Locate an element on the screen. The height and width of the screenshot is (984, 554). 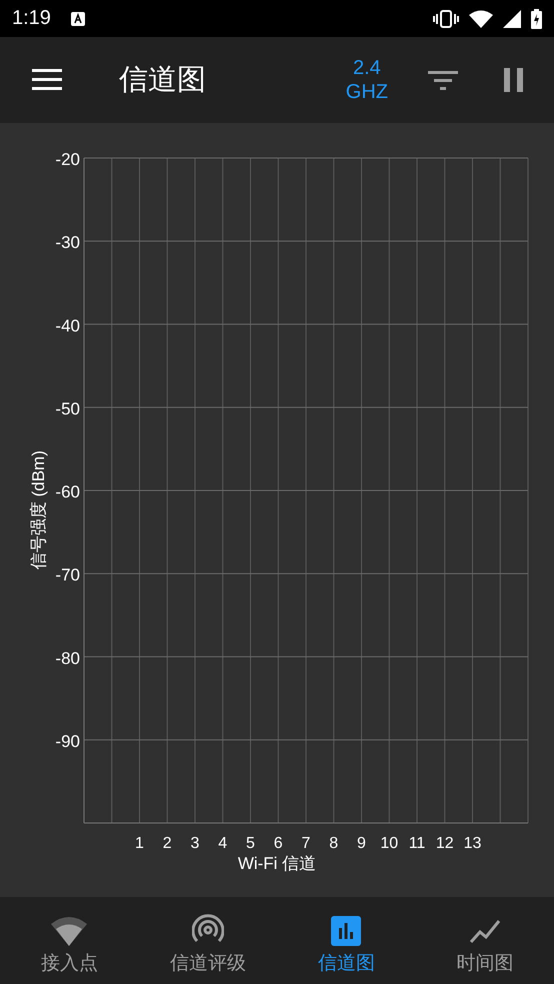
battery-icon is located at coordinates (536, 18).